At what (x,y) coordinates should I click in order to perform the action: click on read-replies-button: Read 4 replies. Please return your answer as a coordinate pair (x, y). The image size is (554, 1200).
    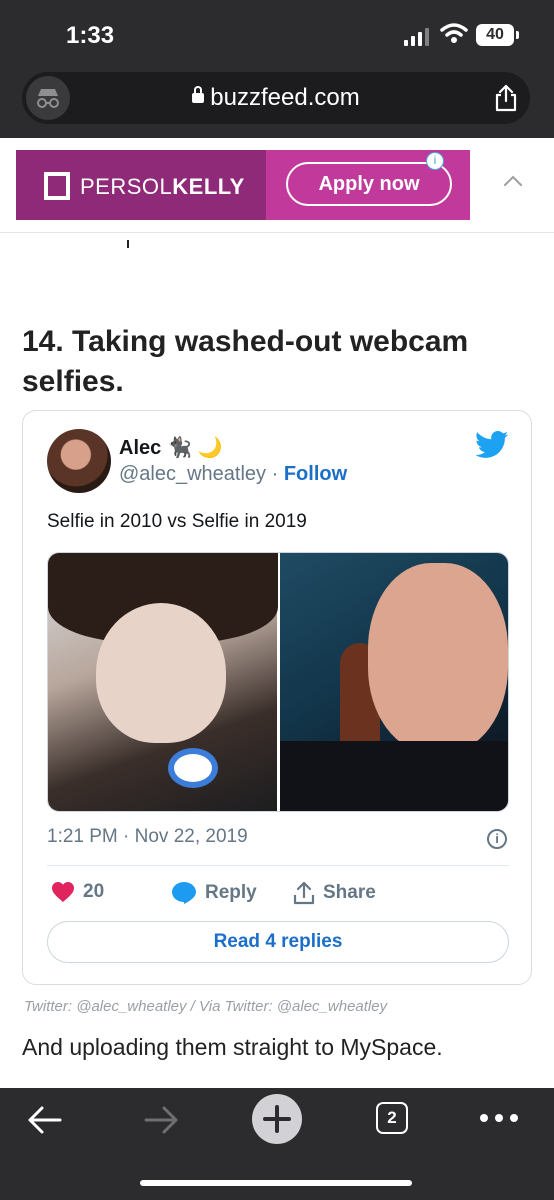
    Looking at the image, I should click on (278, 942).